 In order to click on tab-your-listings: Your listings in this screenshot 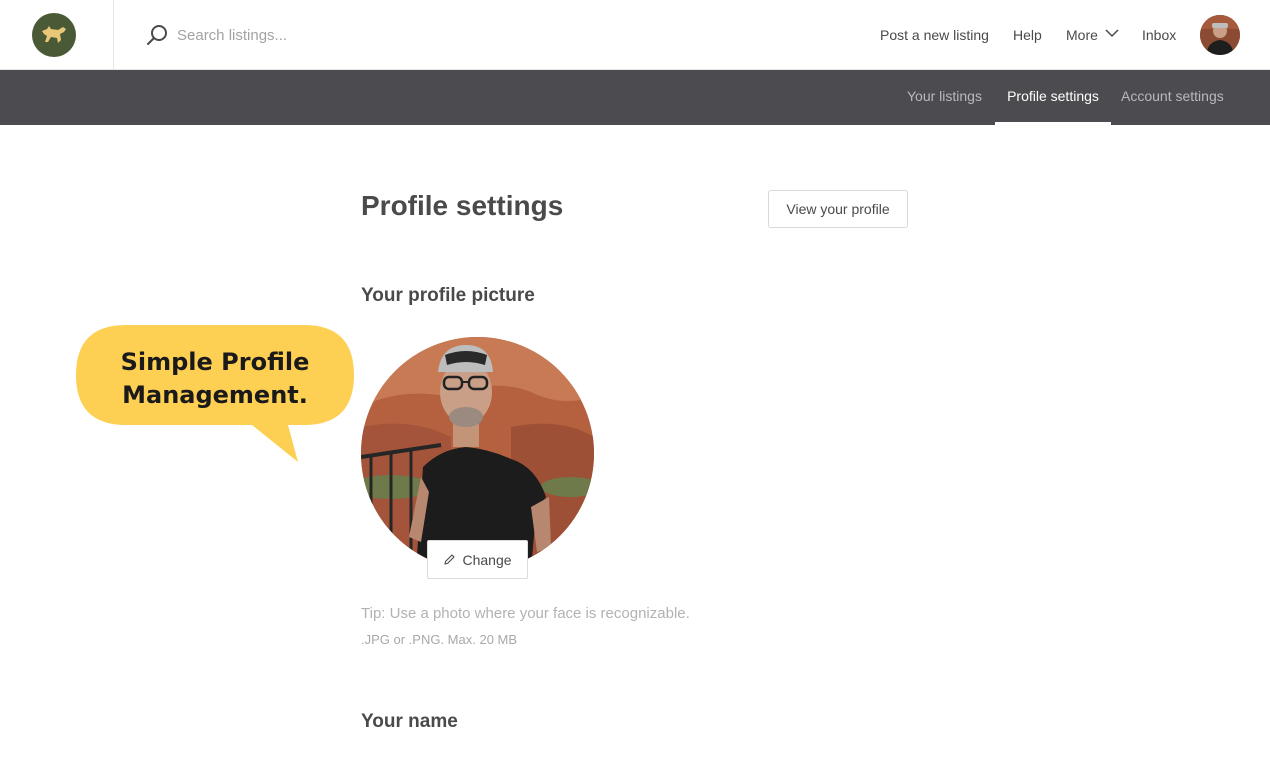, I will do `click(944, 97)`.